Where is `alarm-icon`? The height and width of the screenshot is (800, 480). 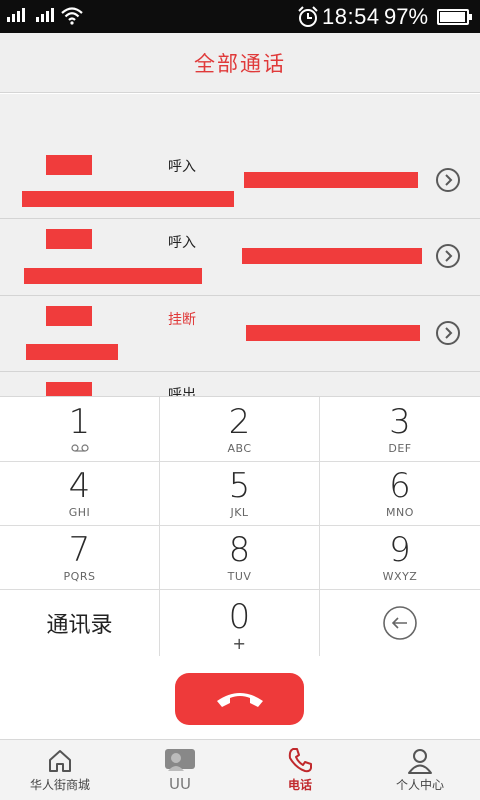
alarm-icon is located at coordinates (308, 16).